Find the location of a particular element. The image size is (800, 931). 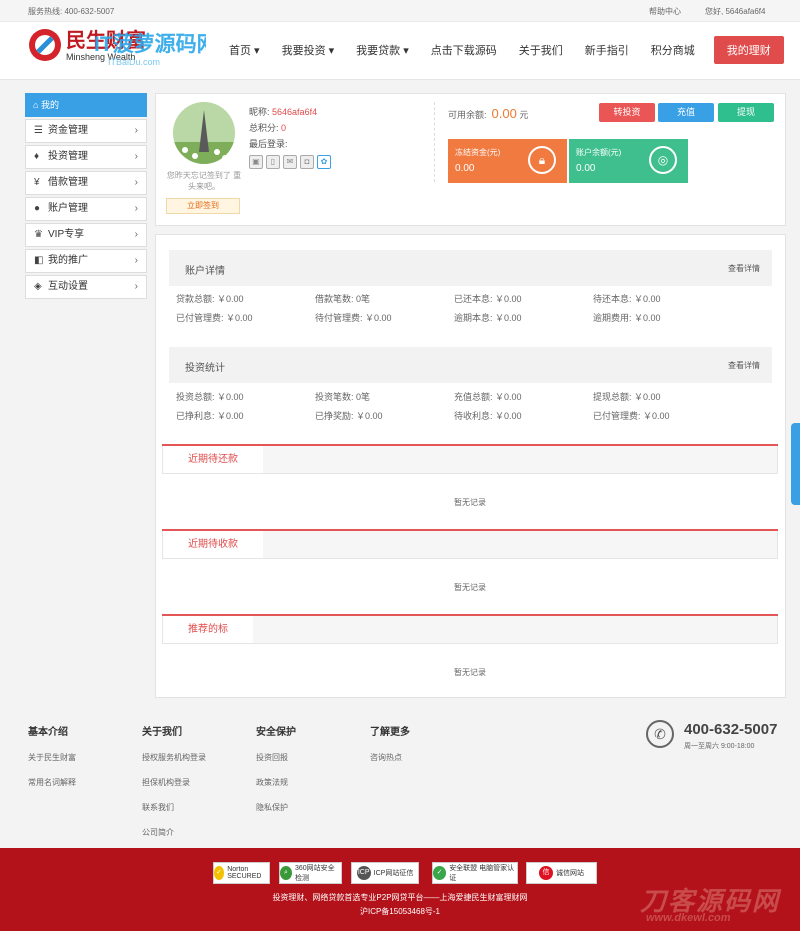

footer-link: 担保机构登录 is located at coordinates (174, 782).